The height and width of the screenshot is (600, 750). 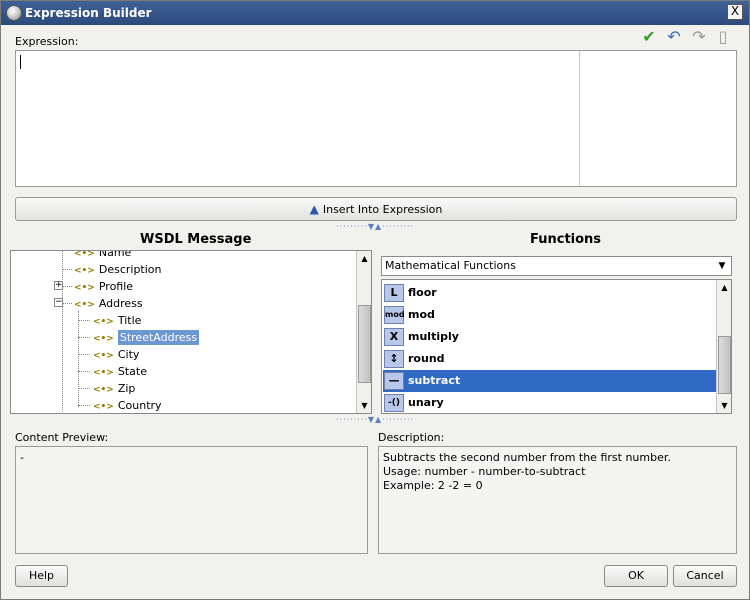 I want to click on collapse-address-icon: −, so click(x=58, y=302).